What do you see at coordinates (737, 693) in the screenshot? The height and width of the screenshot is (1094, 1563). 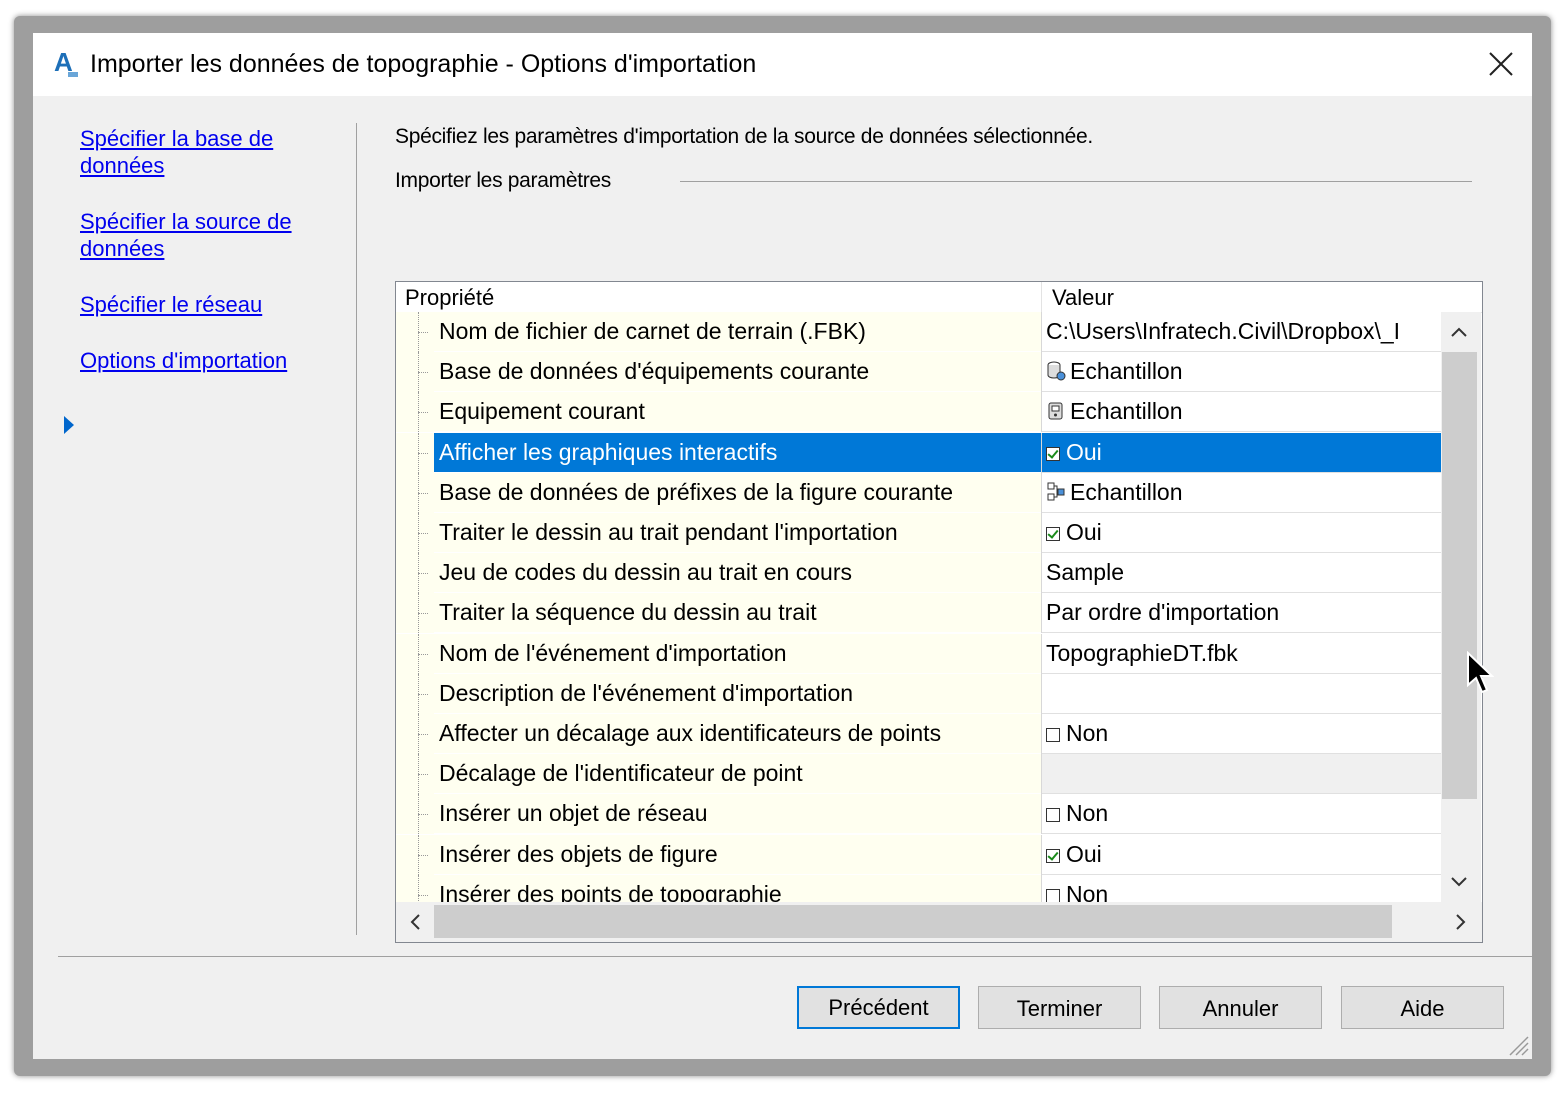 I see `property-name: Description de l'événement d'importation` at bounding box center [737, 693].